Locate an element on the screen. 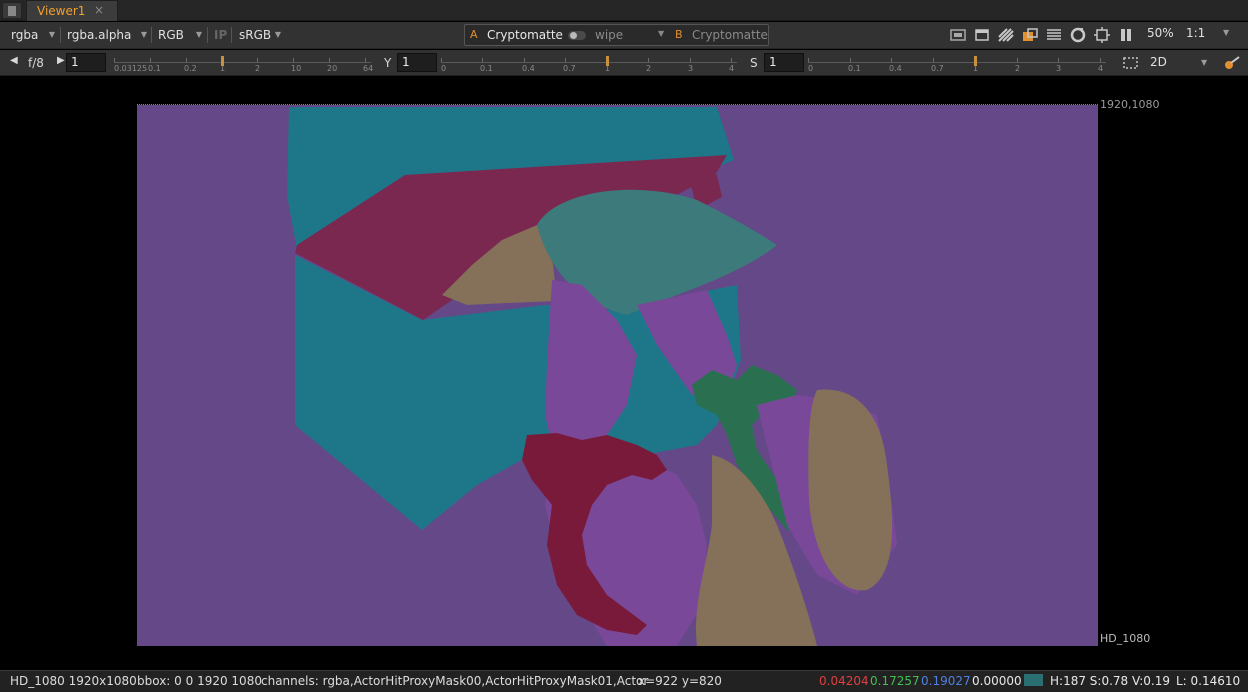  gamma-label: Y is located at coordinates (388, 63).